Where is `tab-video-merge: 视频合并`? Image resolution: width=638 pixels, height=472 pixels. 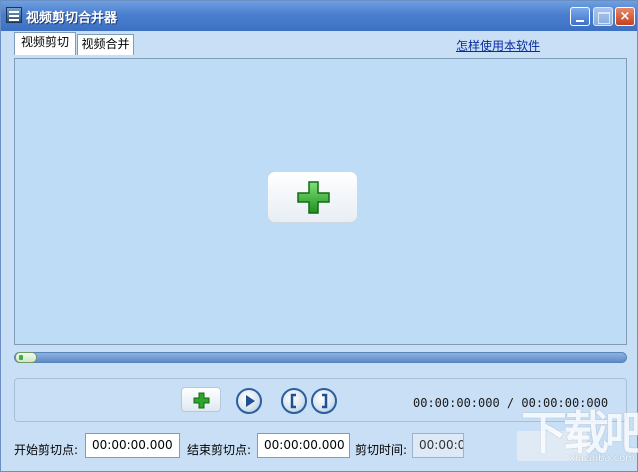 tab-video-merge: 视频合并 is located at coordinates (105, 46).